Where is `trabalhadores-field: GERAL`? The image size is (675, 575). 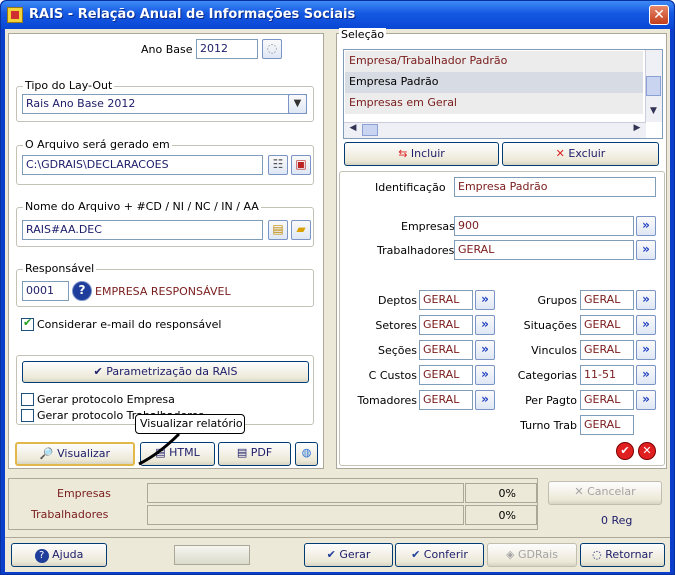
trabalhadores-field: GERAL is located at coordinates (544, 250).